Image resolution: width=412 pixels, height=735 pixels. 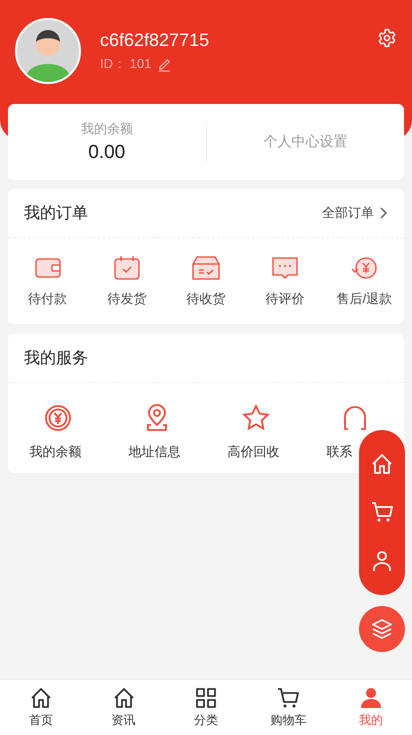 What do you see at coordinates (127, 268) in the screenshot?
I see `calendar-icon` at bounding box center [127, 268].